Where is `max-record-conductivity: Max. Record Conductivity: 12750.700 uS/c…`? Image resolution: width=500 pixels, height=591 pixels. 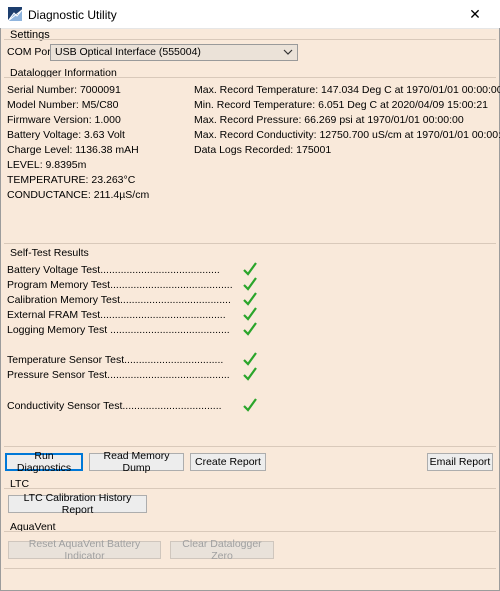 max-record-conductivity: Max. Record Conductivity: 12750.700 uS/c… is located at coordinates (347, 135).